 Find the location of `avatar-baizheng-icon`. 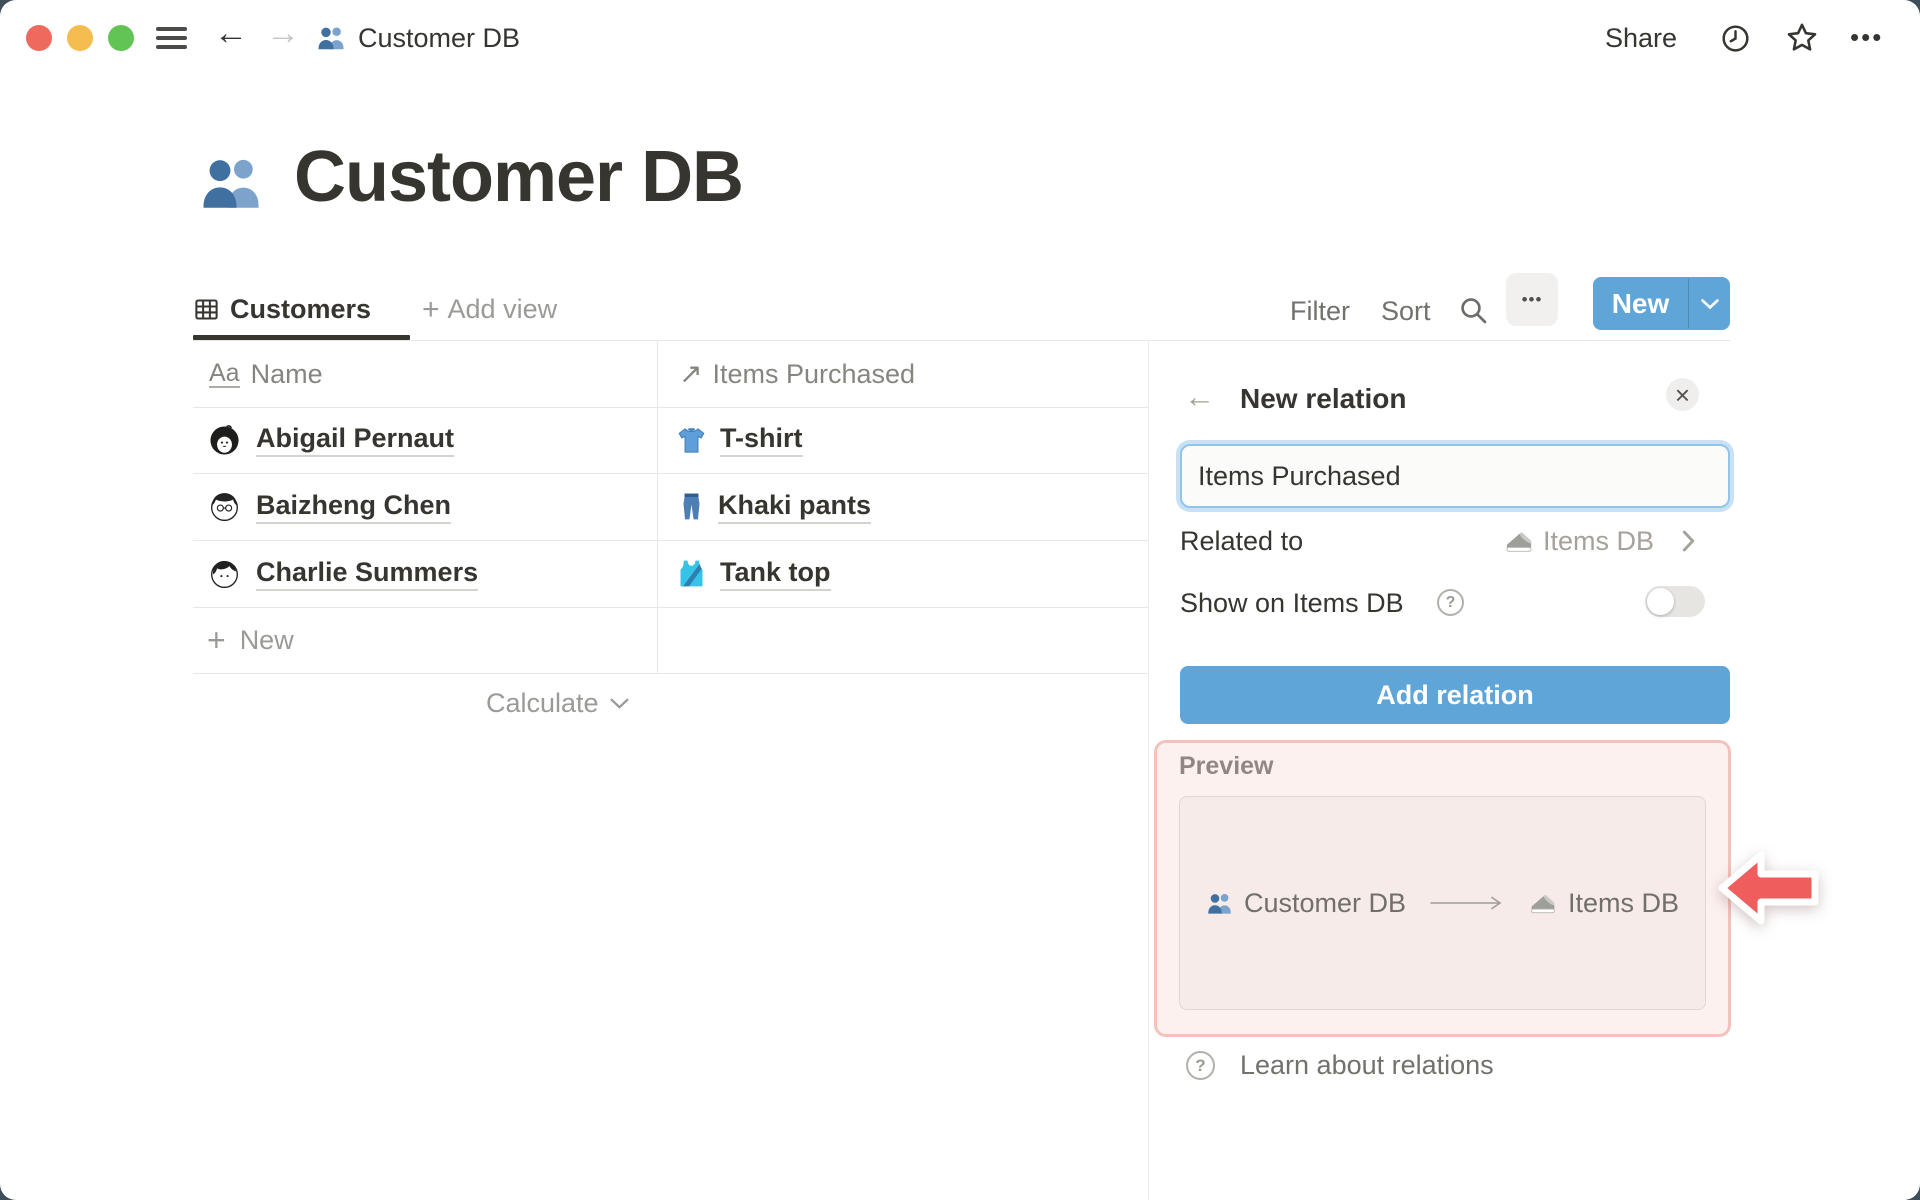

avatar-baizheng-icon is located at coordinates (224, 506).